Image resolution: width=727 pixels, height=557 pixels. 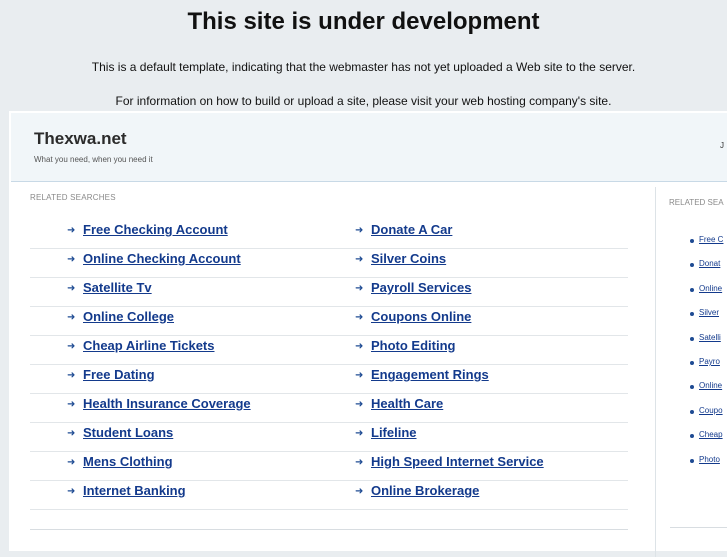 What do you see at coordinates (162, 259) in the screenshot?
I see `search-link: Online Checking Account` at bounding box center [162, 259].